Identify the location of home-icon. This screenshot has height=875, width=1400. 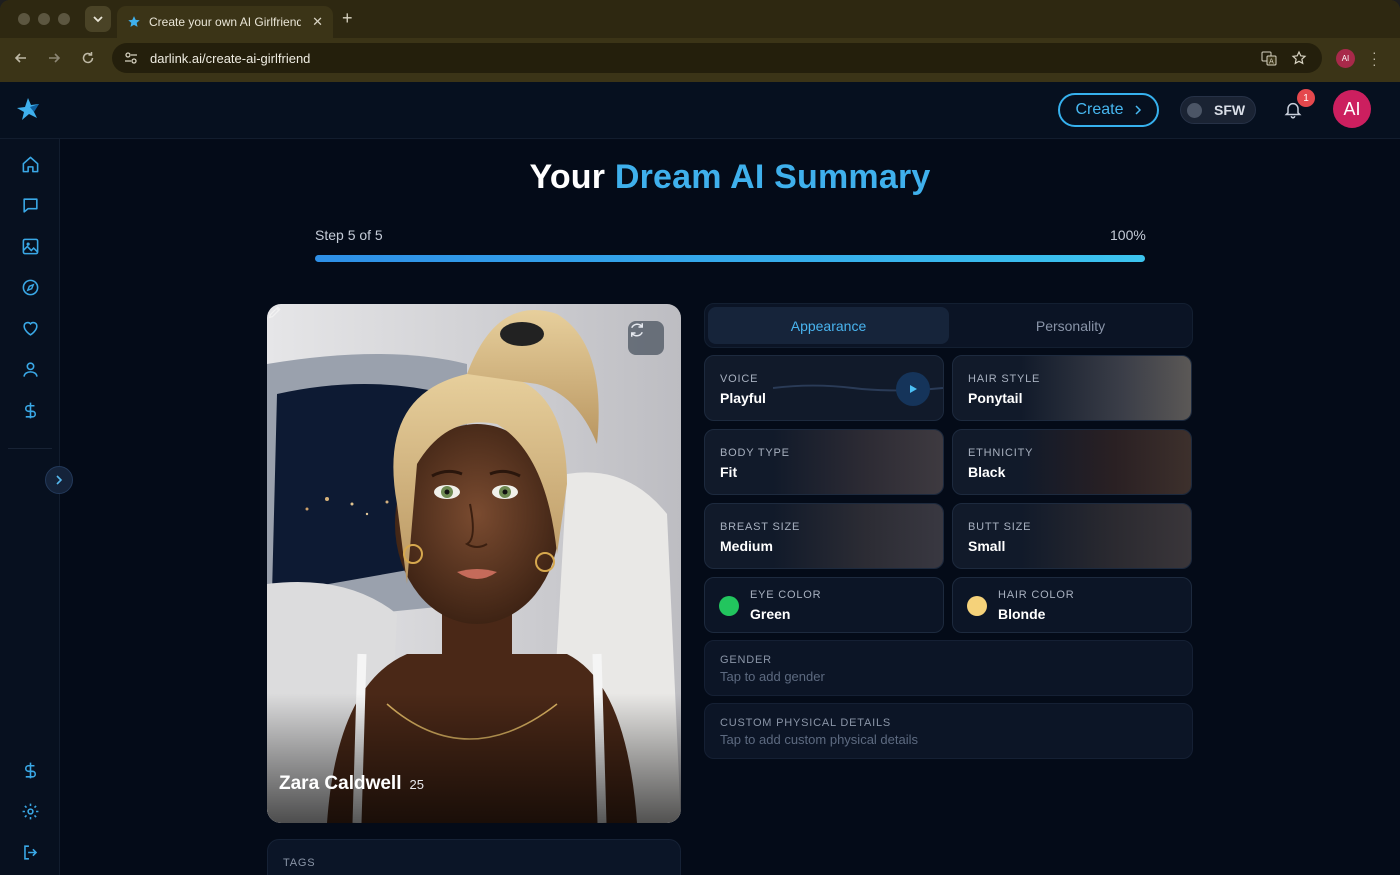
(30, 164).